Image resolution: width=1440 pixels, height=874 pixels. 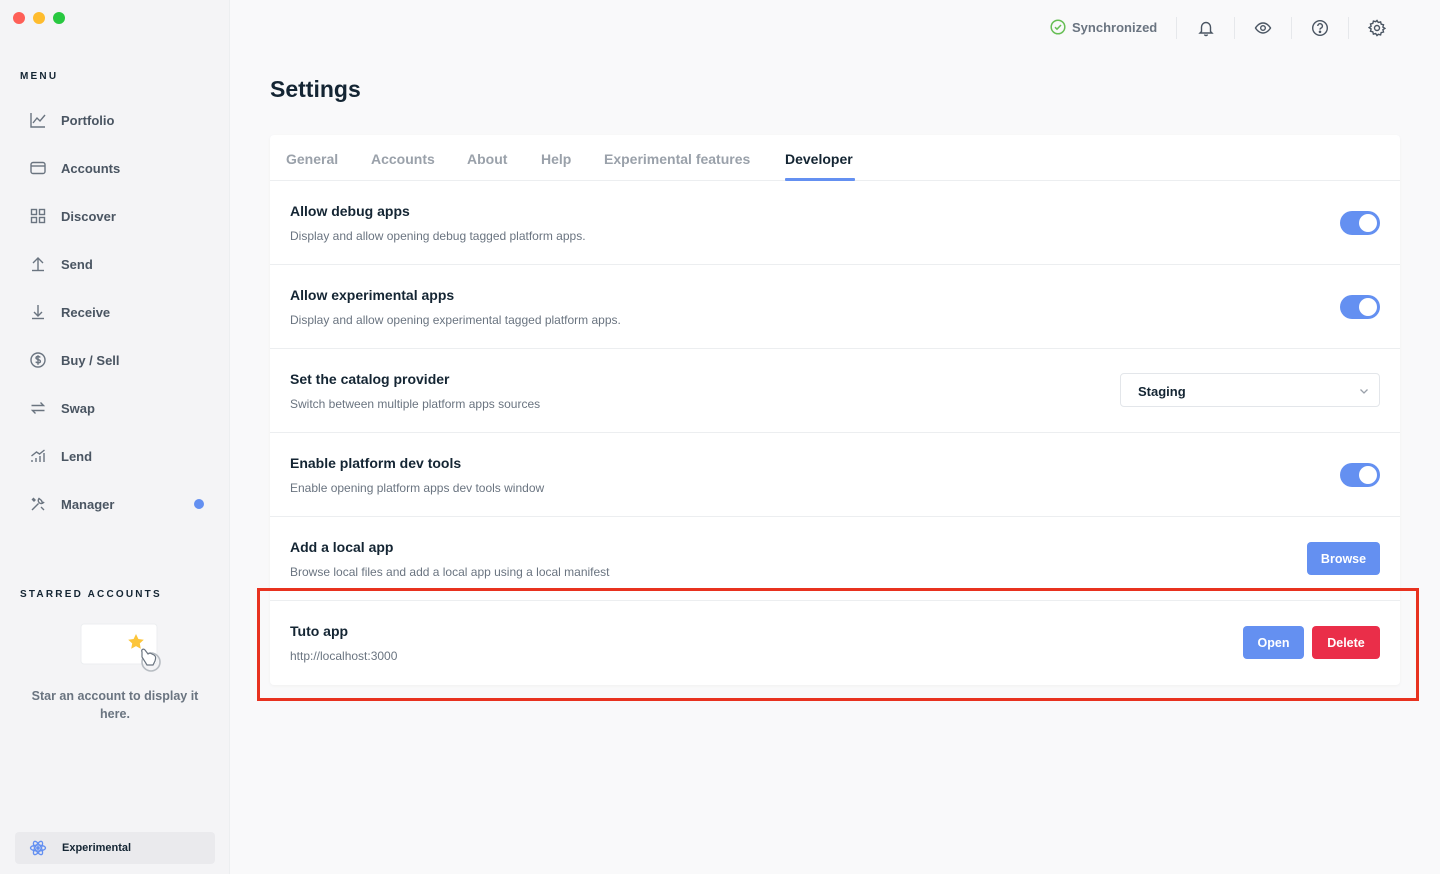 What do you see at coordinates (199, 504) in the screenshot?
I see `notification-dot` at bounding box center [199, 504].